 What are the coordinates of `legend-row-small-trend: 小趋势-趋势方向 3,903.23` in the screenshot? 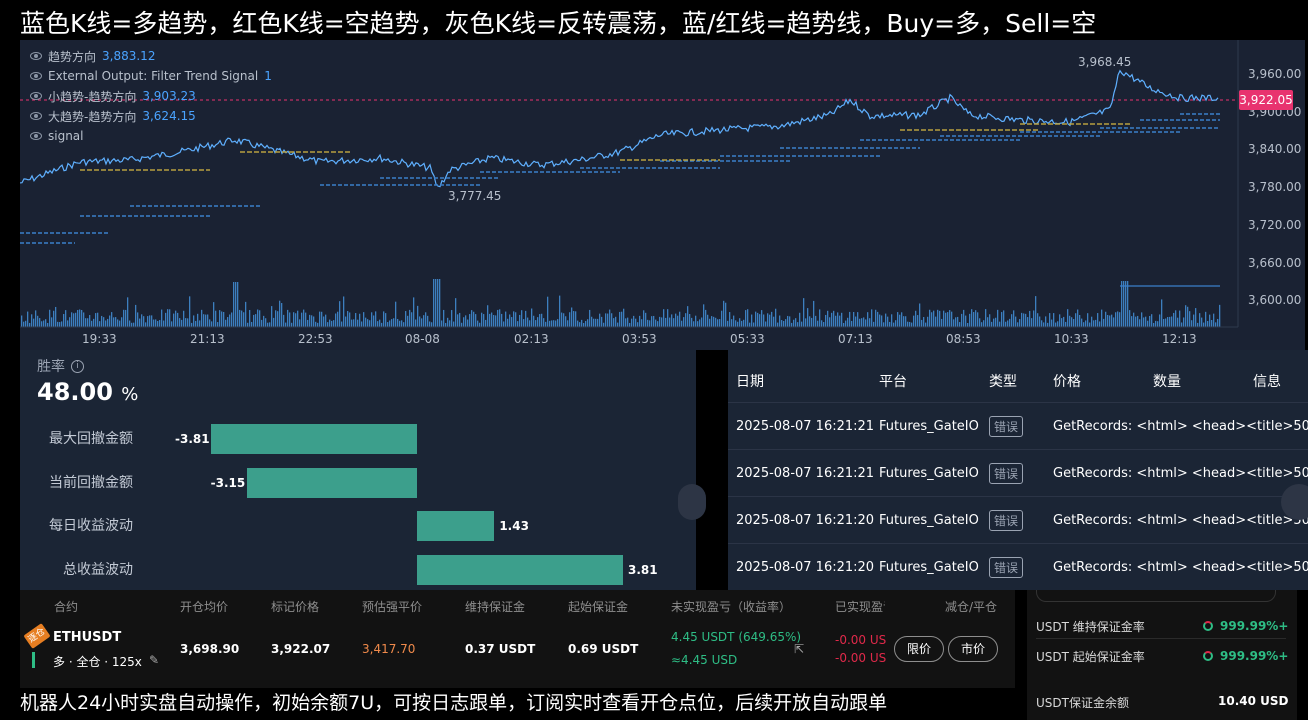 It's located at (151, 96).